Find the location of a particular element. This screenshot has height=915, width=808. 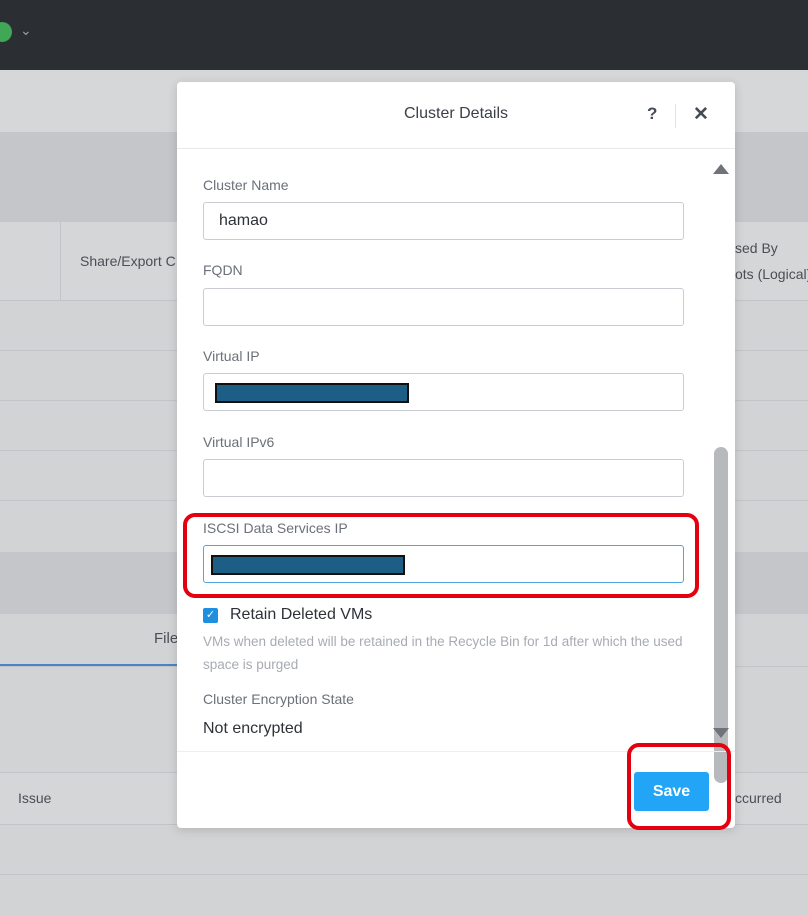

virtual-ipv6-label: Virtual IPv6 is located at coordinates (239, 442).